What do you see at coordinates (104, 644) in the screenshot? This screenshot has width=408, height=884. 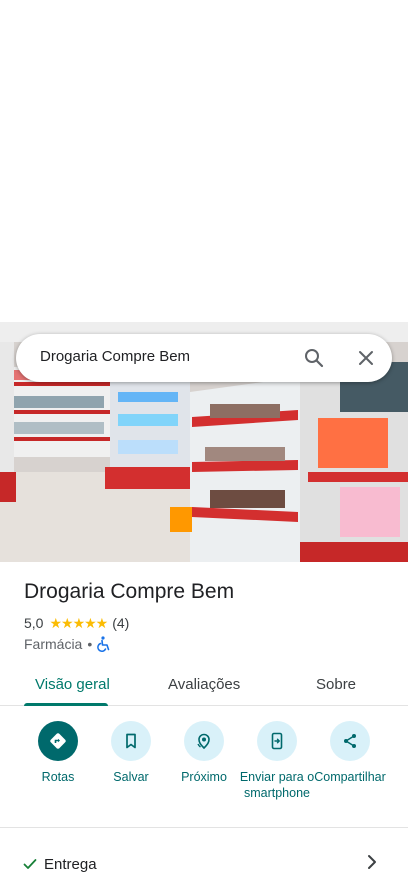 I see `wheelchair-accessible-icon` at bounding box center [104, 644].